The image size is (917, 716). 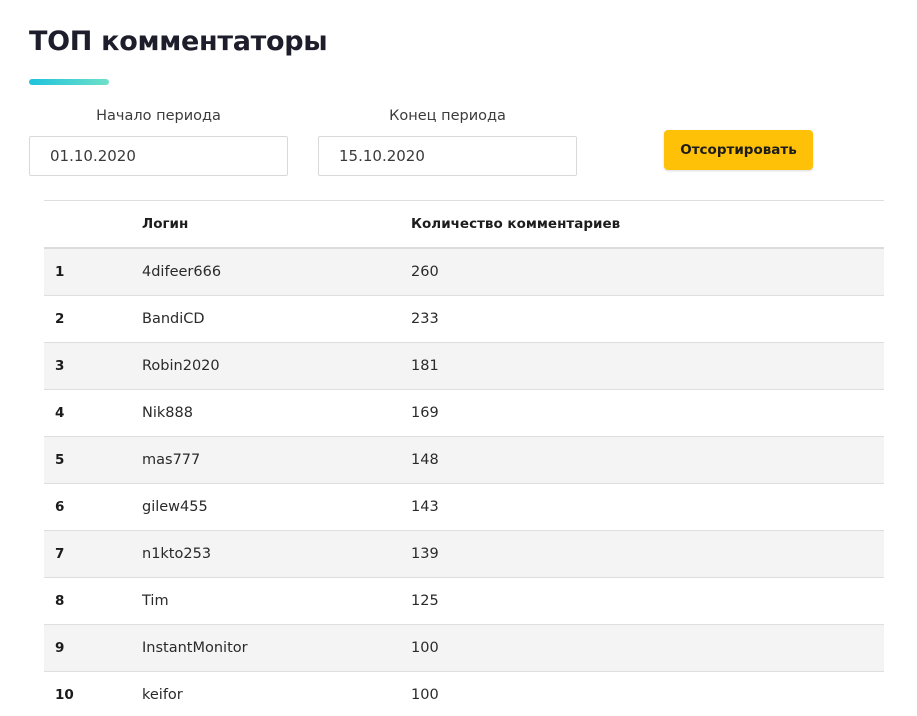 What do you see at coordinates (516, 224) in the screenshot?
I see `header-comment-count: Количество комментариев` at bounding box center [516, 224].